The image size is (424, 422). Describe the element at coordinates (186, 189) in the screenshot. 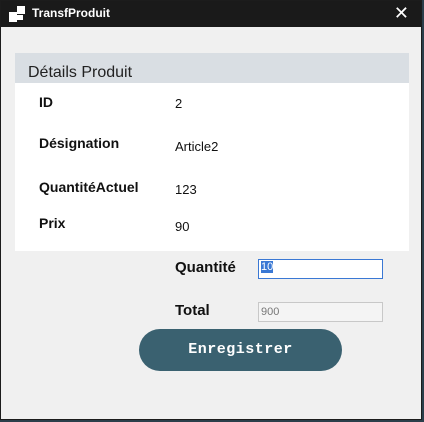

I see `quantite-actuel-value: 123` at that location.